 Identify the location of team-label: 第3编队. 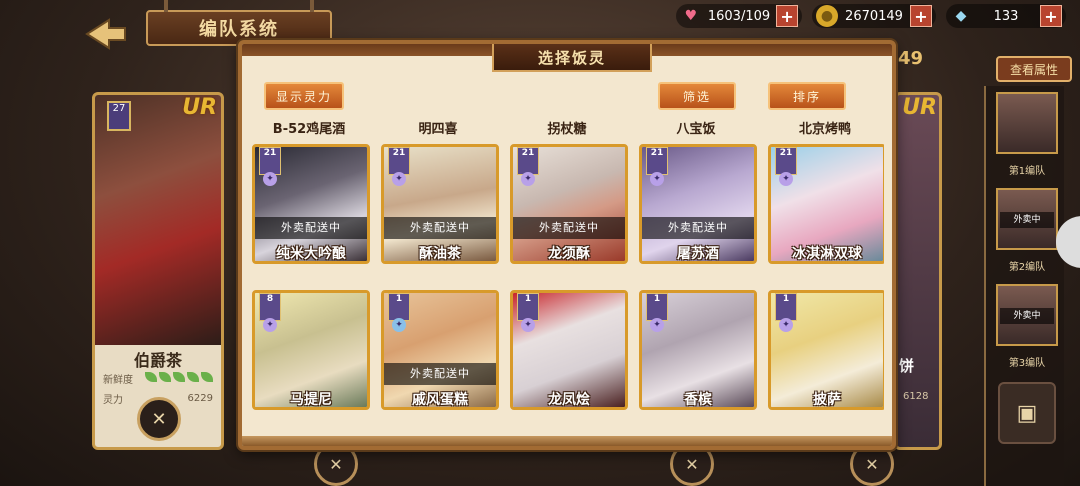
(1027, 363).